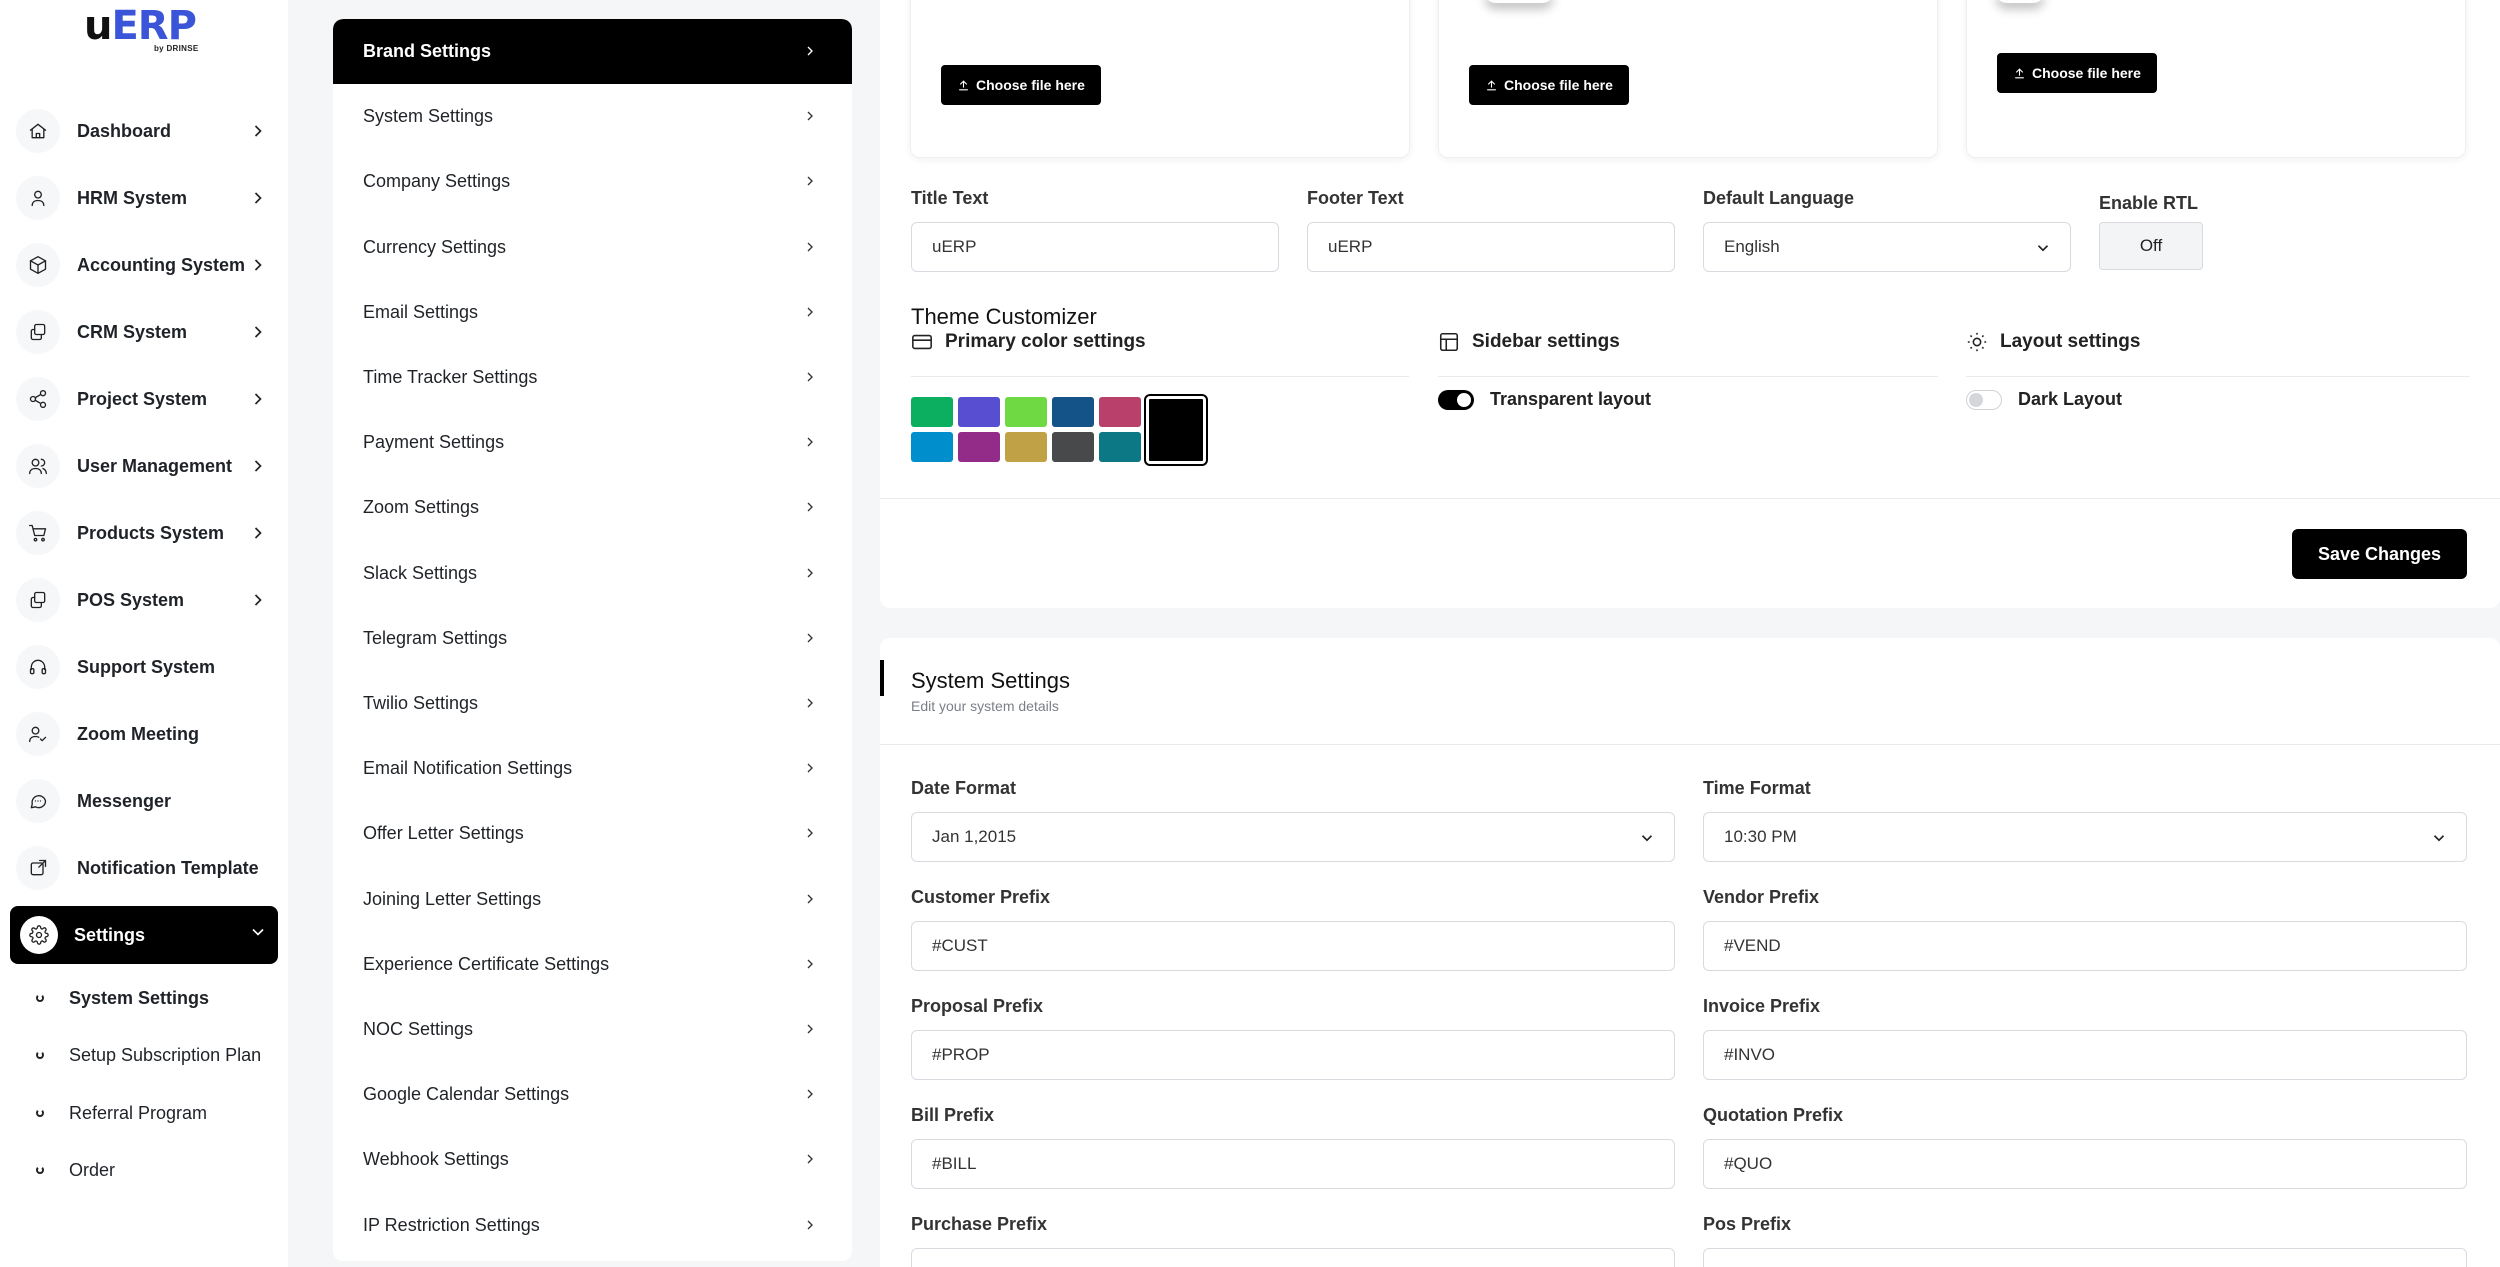 The height and width of the screenshot is (1267, 2500). Describe the element at coordinates (592, 1029) in the screenshot. I see `settings-menu-item-noc-settings: NOC Settings` at that location.